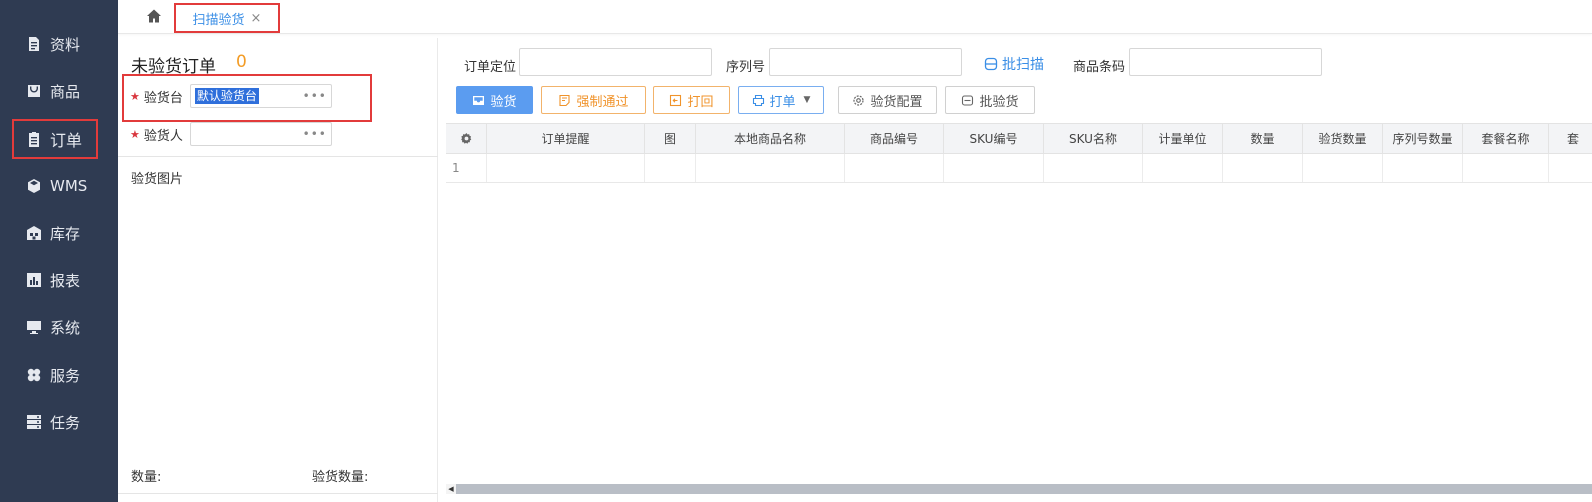 The width and height of the screenshot is (1592, 502). I want to click on print-label: 打单, so click(782, 102).